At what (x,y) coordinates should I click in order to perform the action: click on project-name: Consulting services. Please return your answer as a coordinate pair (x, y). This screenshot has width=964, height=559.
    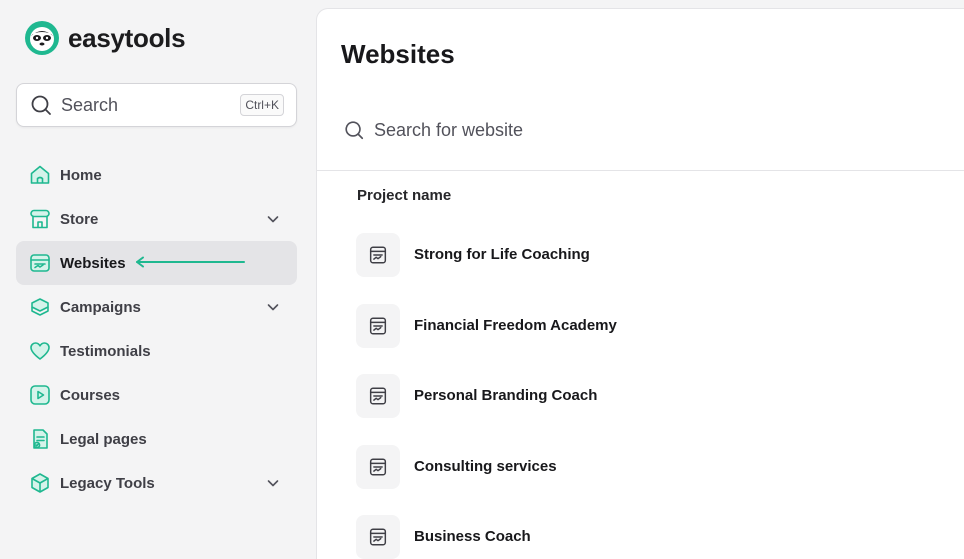
    Looking at the image, I should click on (485, 467).